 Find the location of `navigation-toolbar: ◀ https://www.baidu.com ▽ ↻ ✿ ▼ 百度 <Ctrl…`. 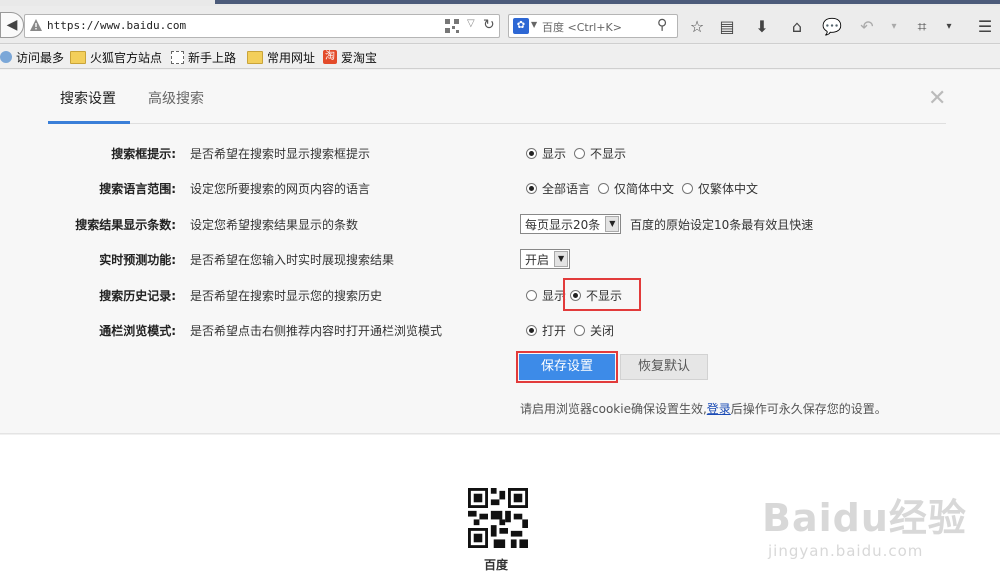

navigation-toolbar: ◀ https://www.baidu.com ▽ ↻ ✿ ▼ 百度 <Ctrl… is located at coordinates (500, 25).